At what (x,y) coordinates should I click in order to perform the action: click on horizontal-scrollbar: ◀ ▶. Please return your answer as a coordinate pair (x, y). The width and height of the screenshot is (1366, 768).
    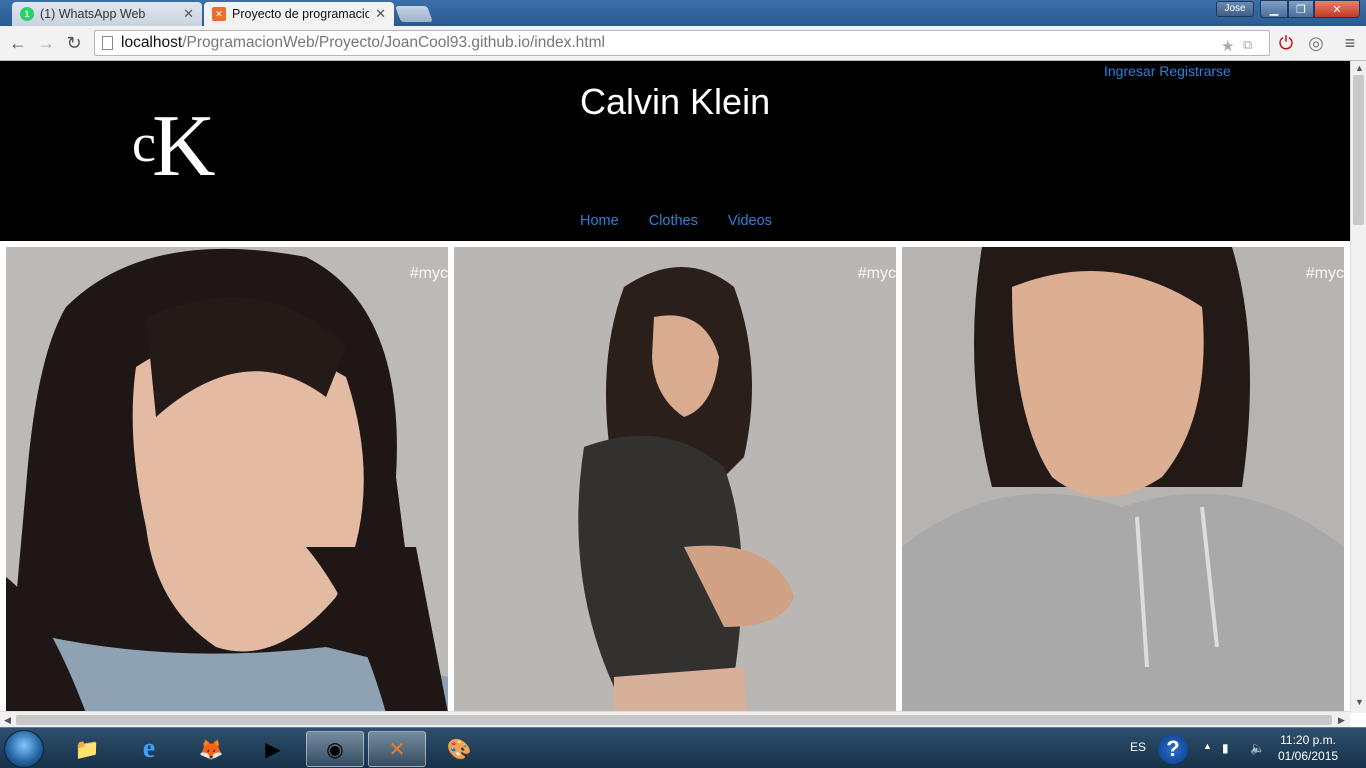
    Looking at the image, I should click on (675, 719).